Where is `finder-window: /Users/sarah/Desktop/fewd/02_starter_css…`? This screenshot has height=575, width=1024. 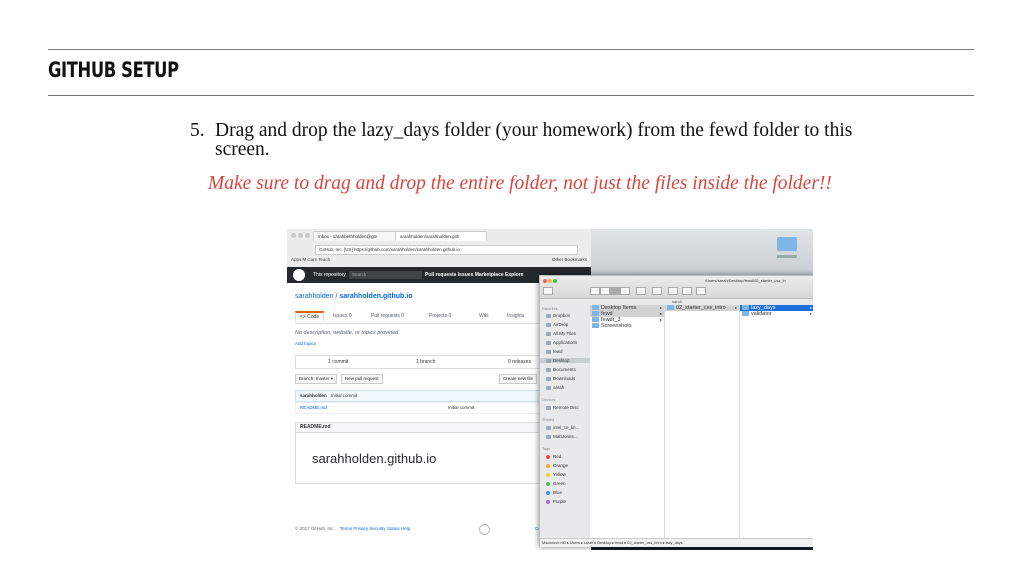 finder-window: /Users/sarah/Desktop/fewd/02_starter_css… is located at coordinates (676, 411).